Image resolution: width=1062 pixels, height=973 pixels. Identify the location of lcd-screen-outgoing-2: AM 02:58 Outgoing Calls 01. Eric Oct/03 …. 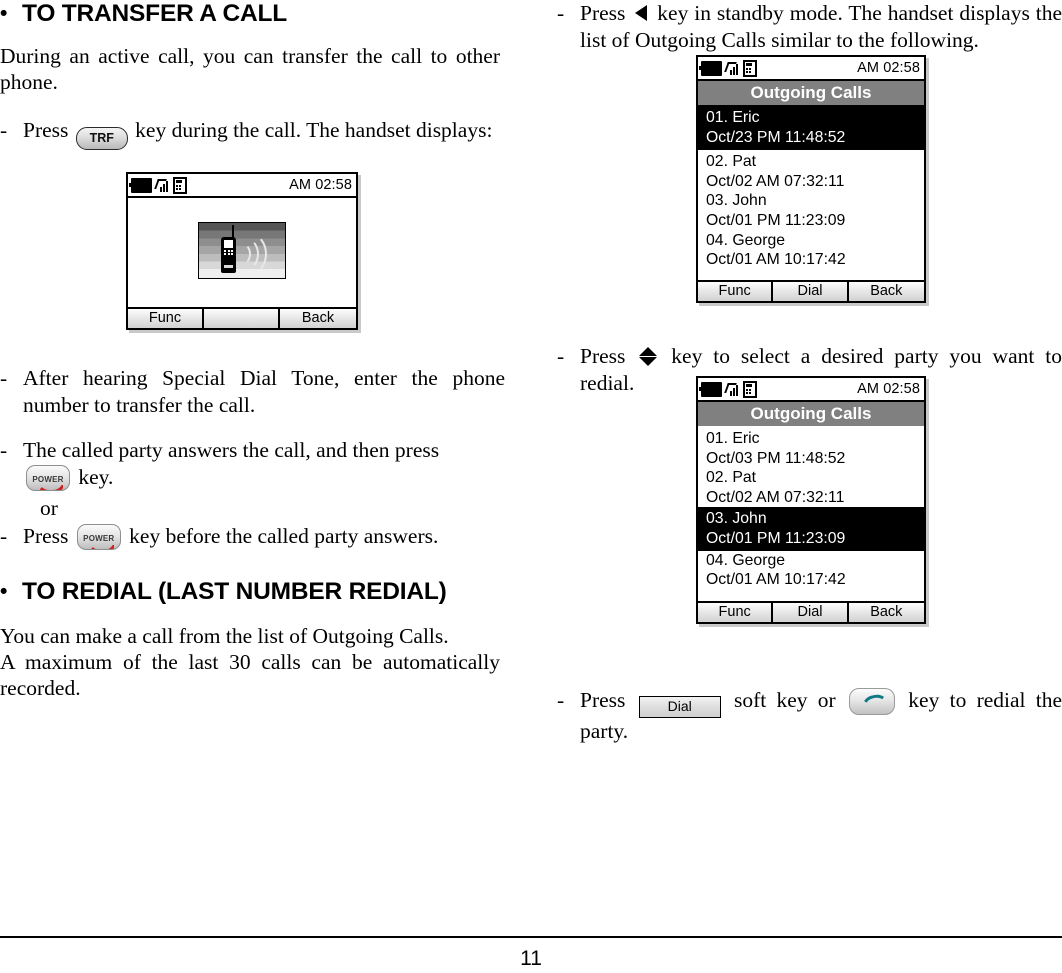
(811, 500).